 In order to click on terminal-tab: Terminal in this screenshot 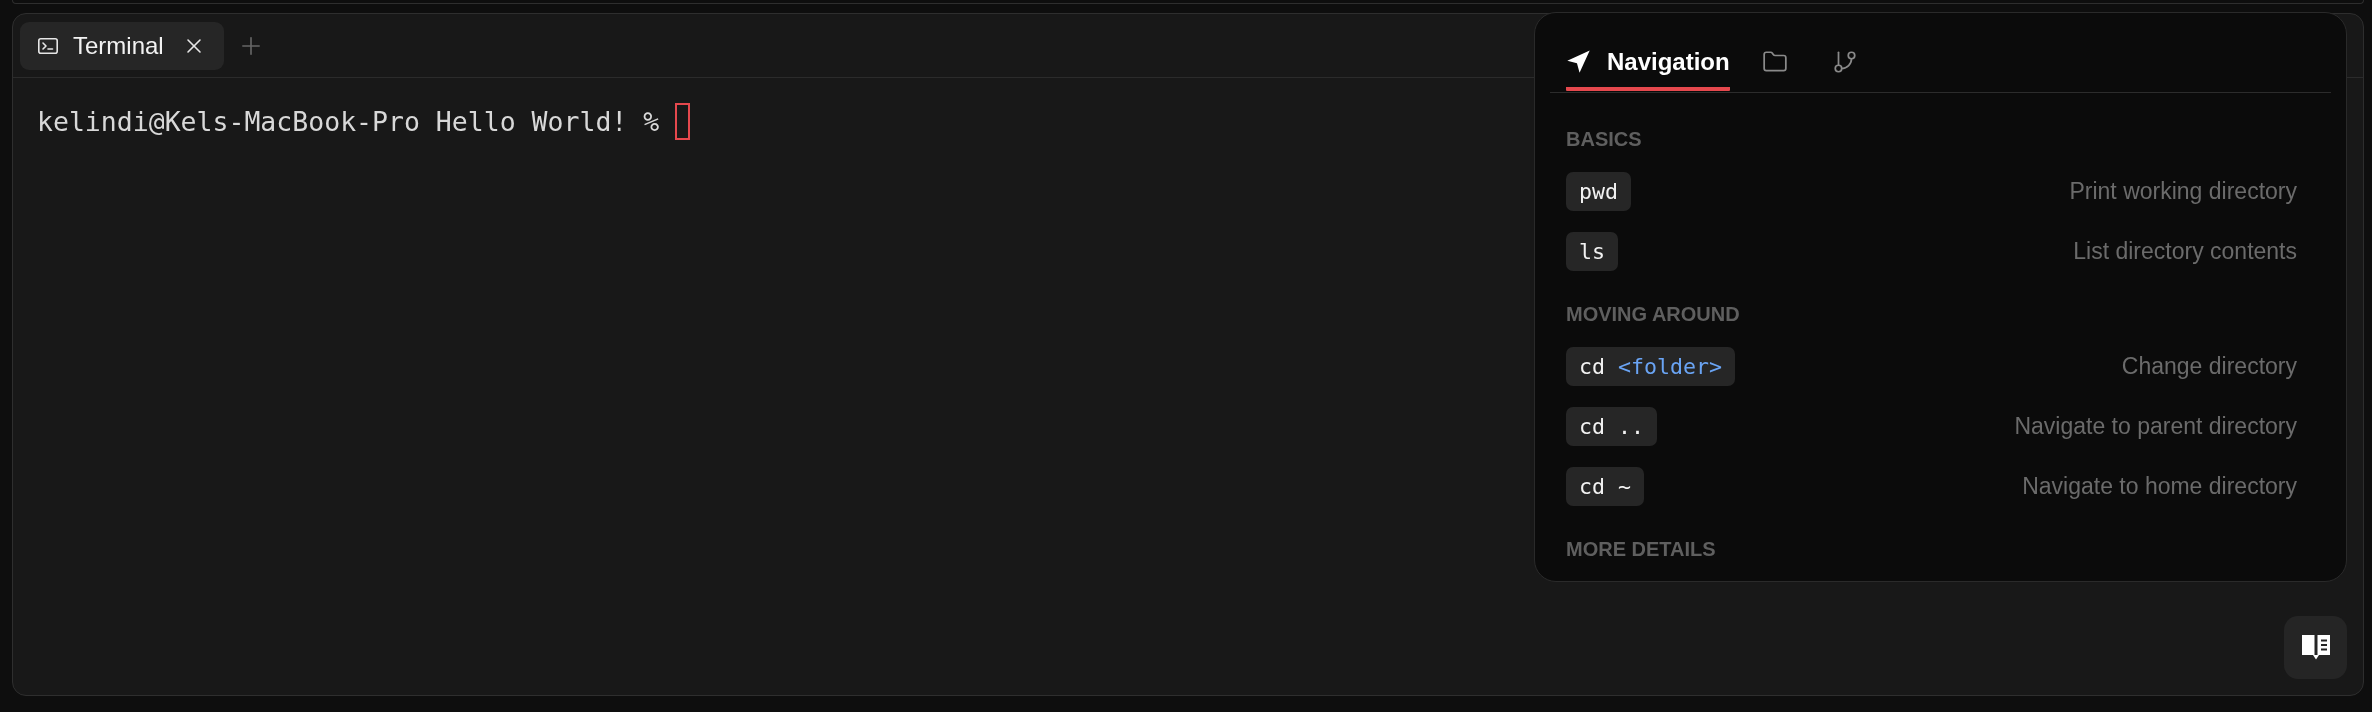, I will do `click(122, 45)`.